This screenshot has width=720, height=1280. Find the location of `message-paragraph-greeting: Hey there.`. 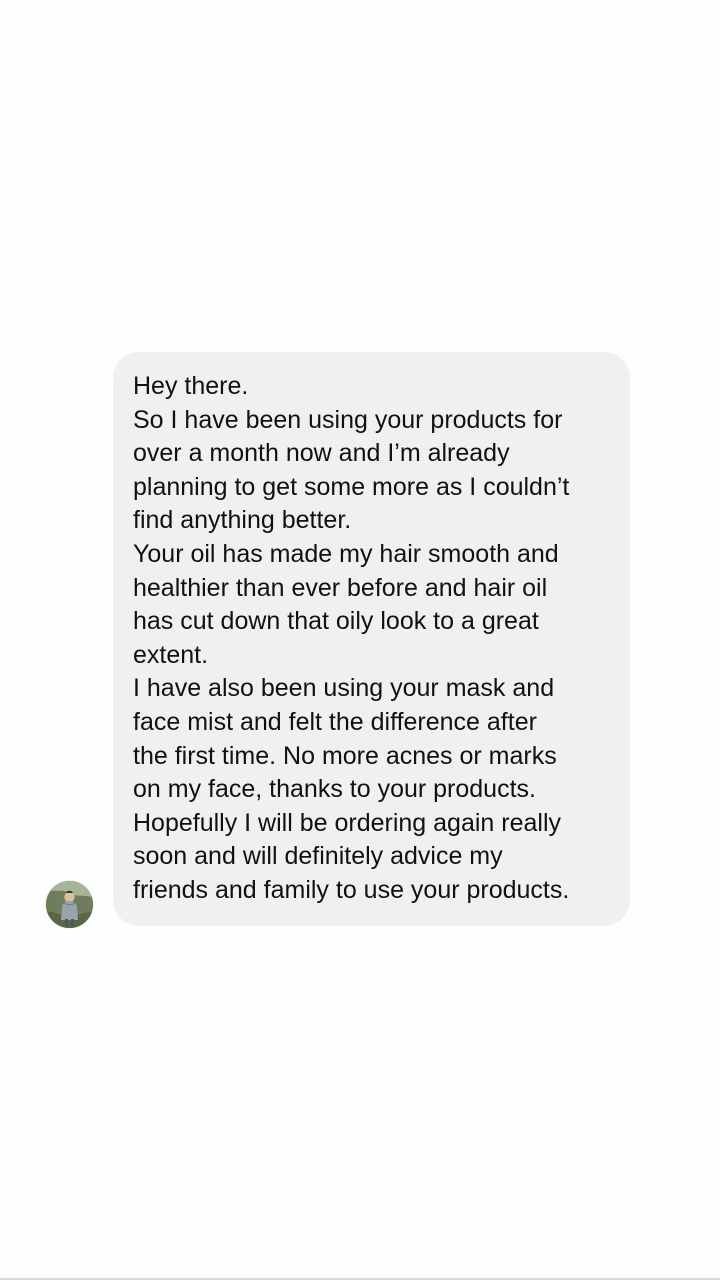

message-paragraph-greeting: Hey there. is located at coordinates (191, 386).